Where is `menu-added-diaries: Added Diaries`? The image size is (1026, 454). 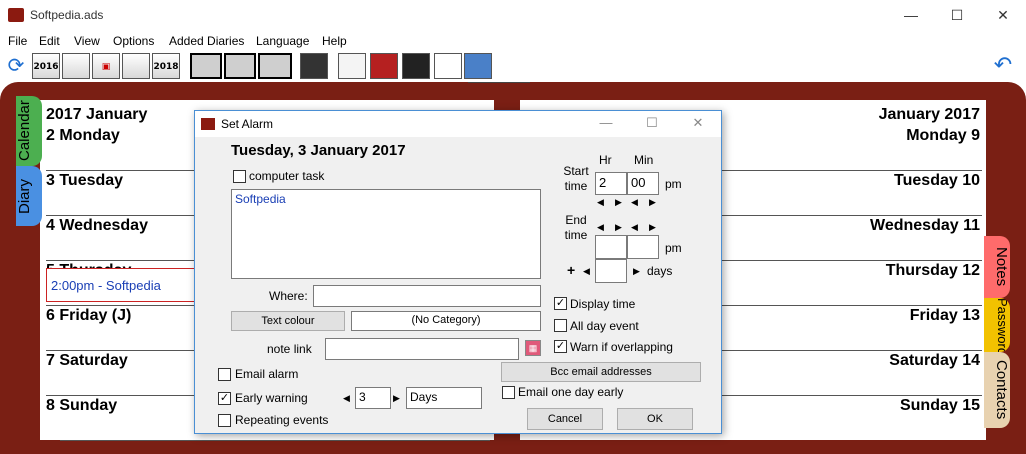
menu-added-diaries: Added Diaries is located at coordinates (206, 41).